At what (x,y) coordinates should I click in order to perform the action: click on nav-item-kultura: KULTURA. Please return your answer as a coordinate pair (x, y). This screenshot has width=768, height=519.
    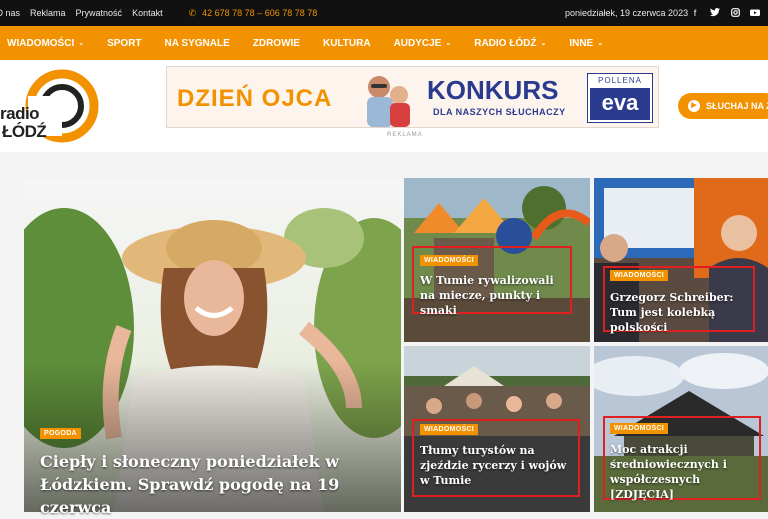
    Looking at the image, I should click on (347, 43).